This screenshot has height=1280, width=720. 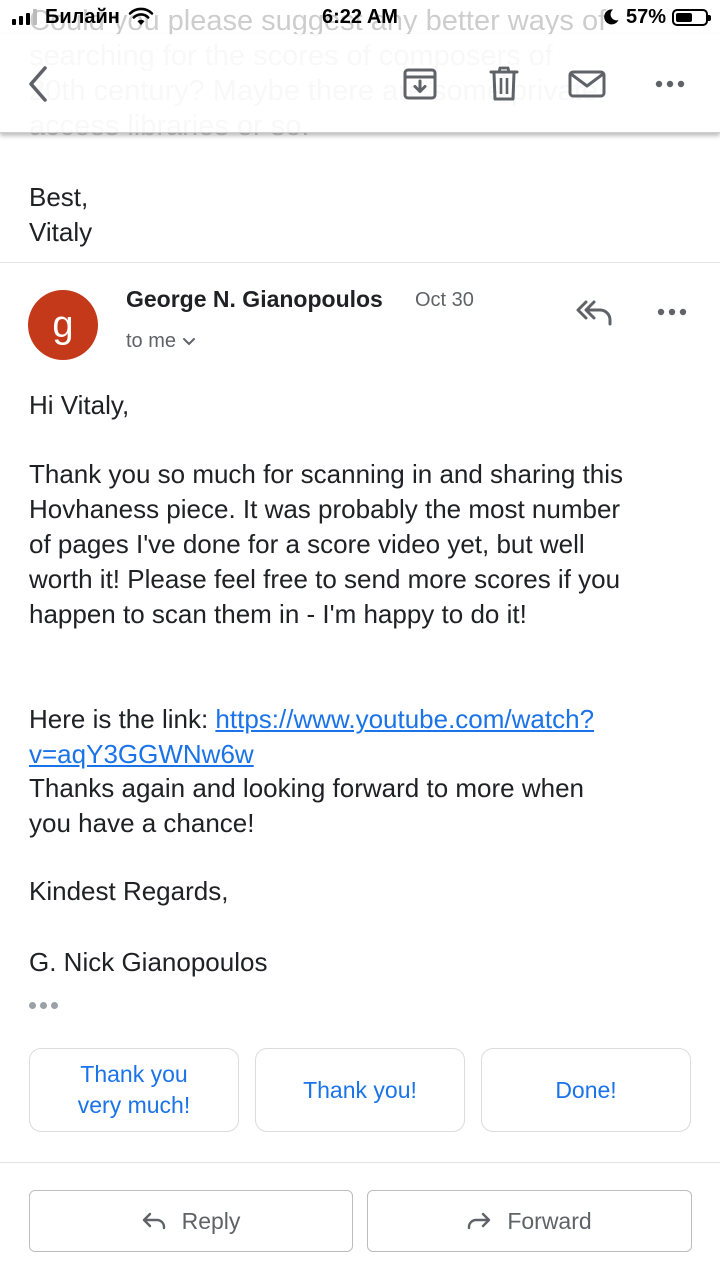 I want to click on actions-divider, so click(x=360, y=1162).